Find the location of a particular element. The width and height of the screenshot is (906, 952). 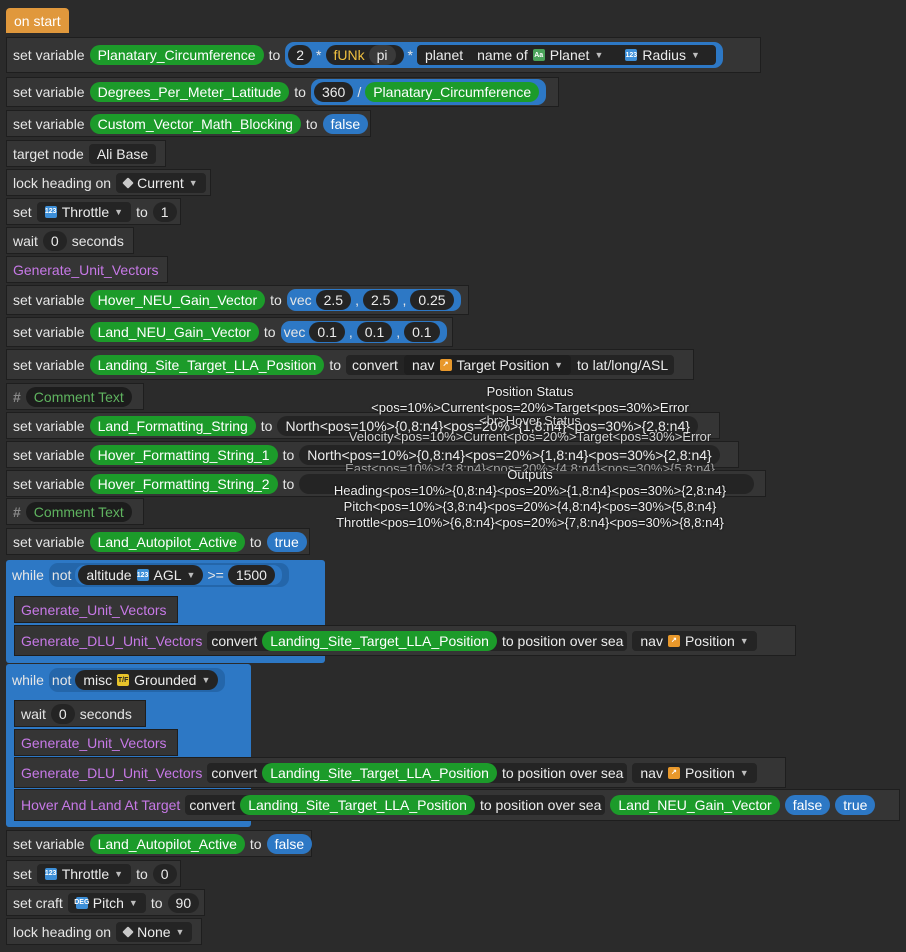

vec-expression: vec 0.1 , 0.1 , 0.1 is located at coordinates (363, 332).